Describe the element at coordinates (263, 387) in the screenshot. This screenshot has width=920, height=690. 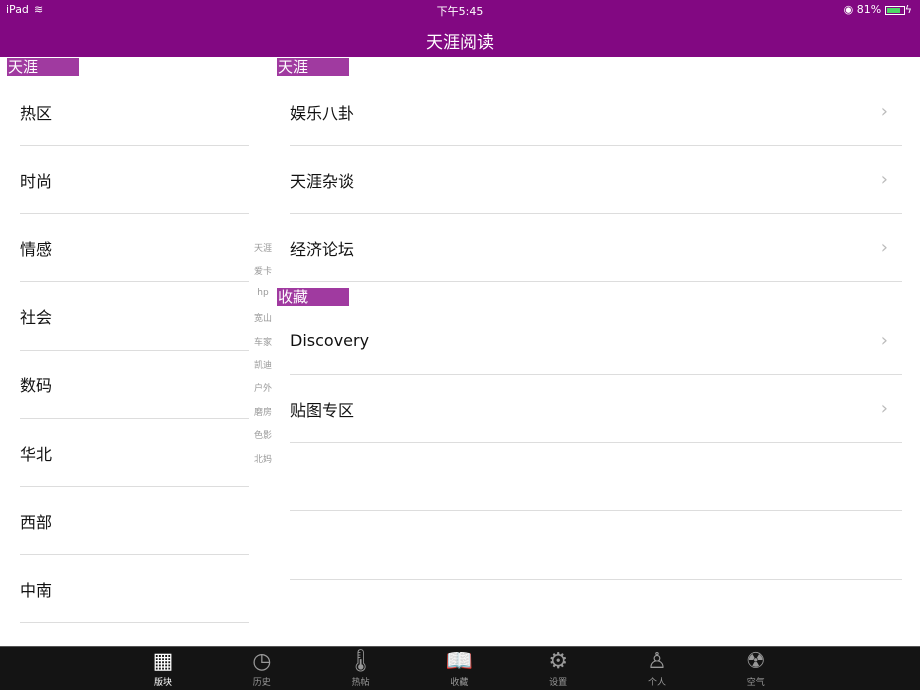
I see `section-index-item: 户外` at that location.